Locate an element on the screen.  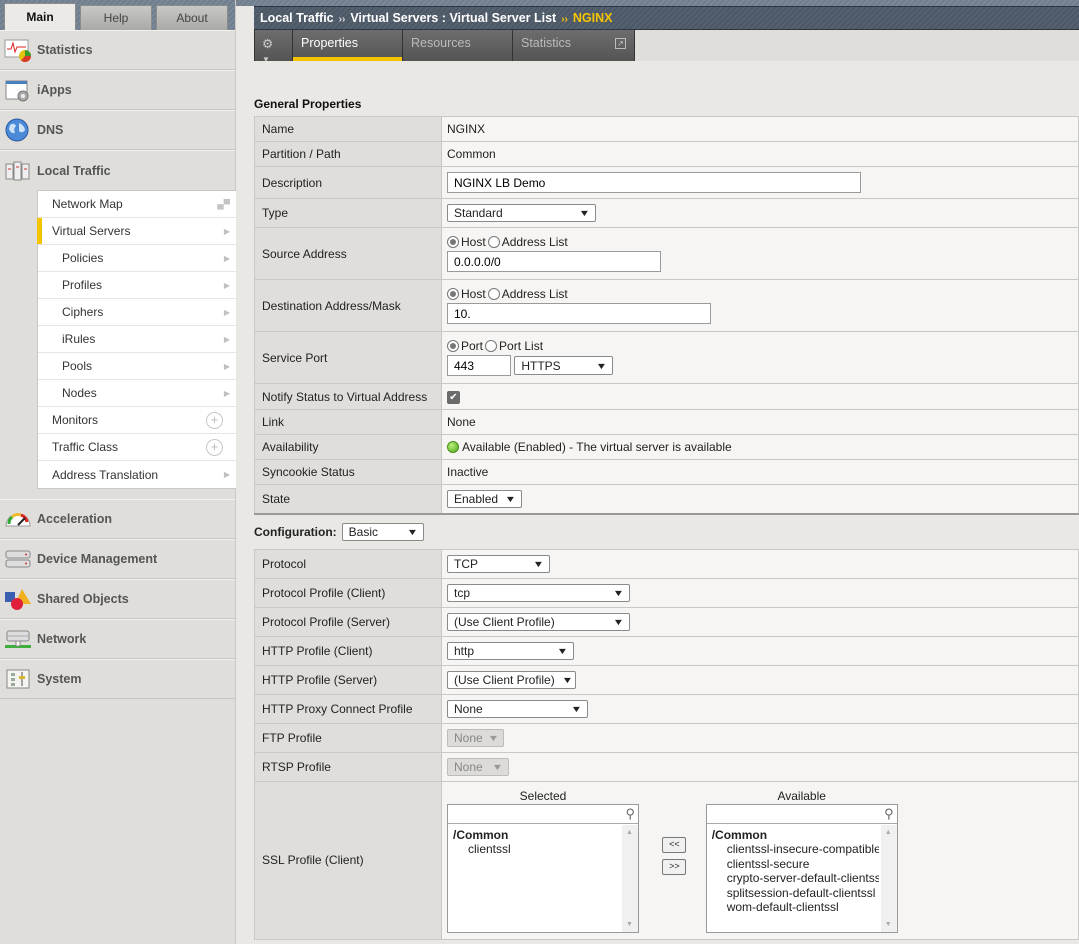
protocol-profile-server-select: (Use Client Profile) ▼ is located at coordinates (538, 621).